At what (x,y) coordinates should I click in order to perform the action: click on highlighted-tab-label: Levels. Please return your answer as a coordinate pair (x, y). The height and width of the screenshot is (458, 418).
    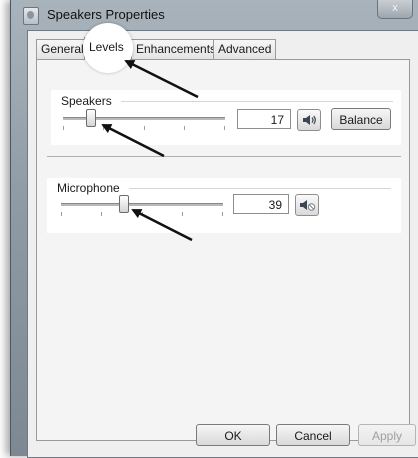
    Looking at the image, I should click on (106, 47).